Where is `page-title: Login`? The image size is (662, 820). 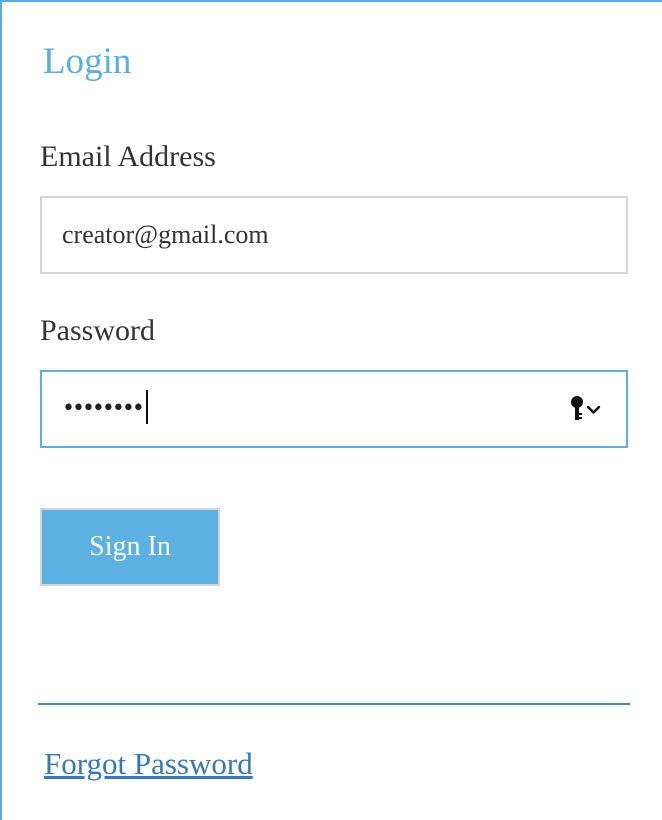
page-title: Login is located at coordinates (87, 61).